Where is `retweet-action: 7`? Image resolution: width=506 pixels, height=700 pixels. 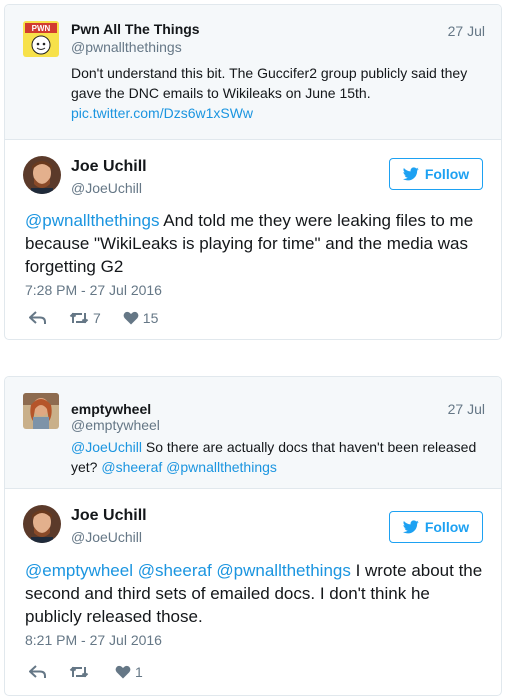
retweet-action: 7 is located at coordinates (85, 318).